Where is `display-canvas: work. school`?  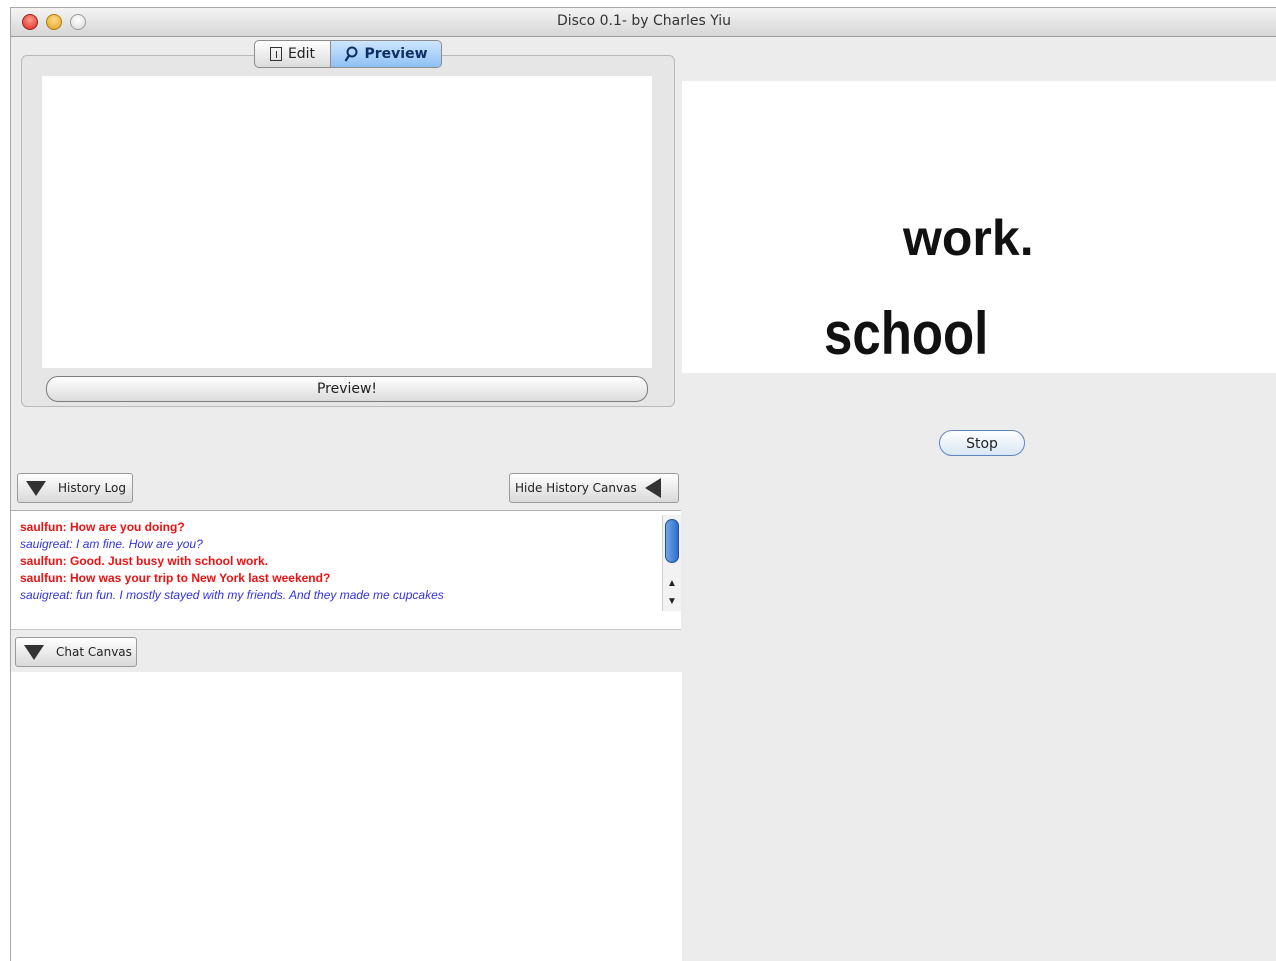 display-canvas: work. school is located at coordinates (979, 227).